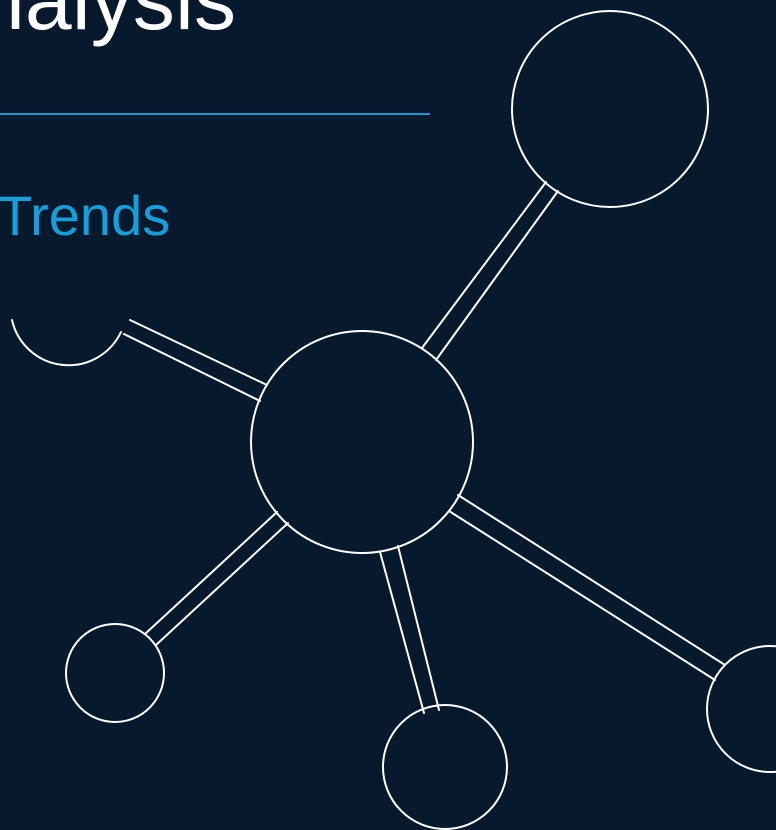 The width and height of the screenshot is (776, 830). Describe the element at coordinates (445, 767) in the screenshot. I see `bottom-node` at that location.